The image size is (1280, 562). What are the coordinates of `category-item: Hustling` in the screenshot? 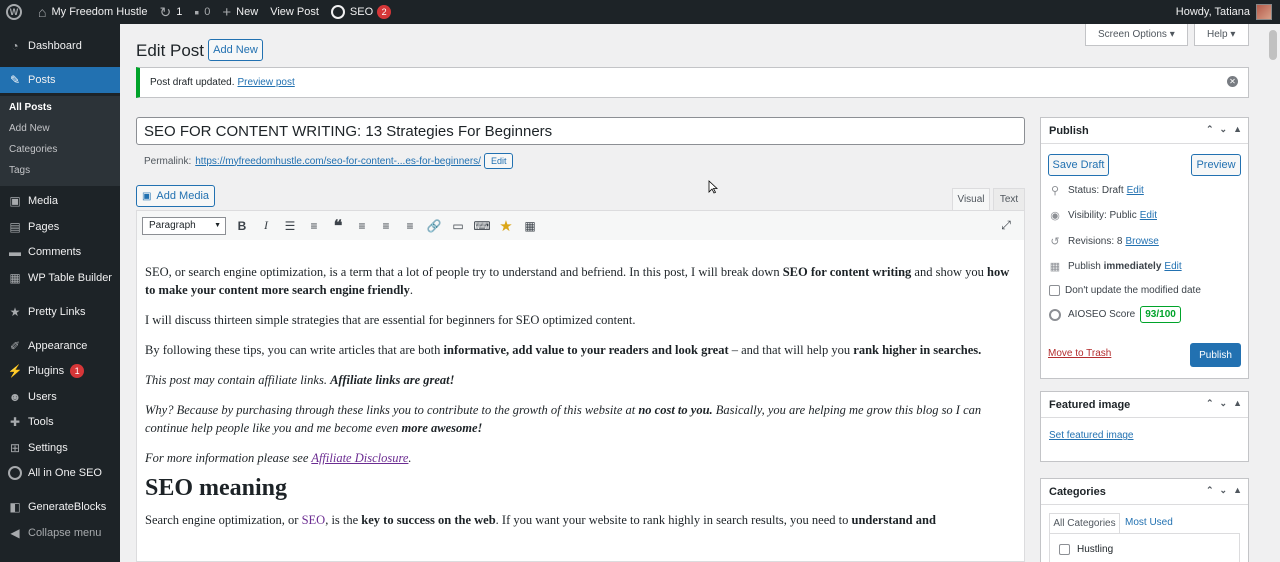 It's located at (1086, 549).